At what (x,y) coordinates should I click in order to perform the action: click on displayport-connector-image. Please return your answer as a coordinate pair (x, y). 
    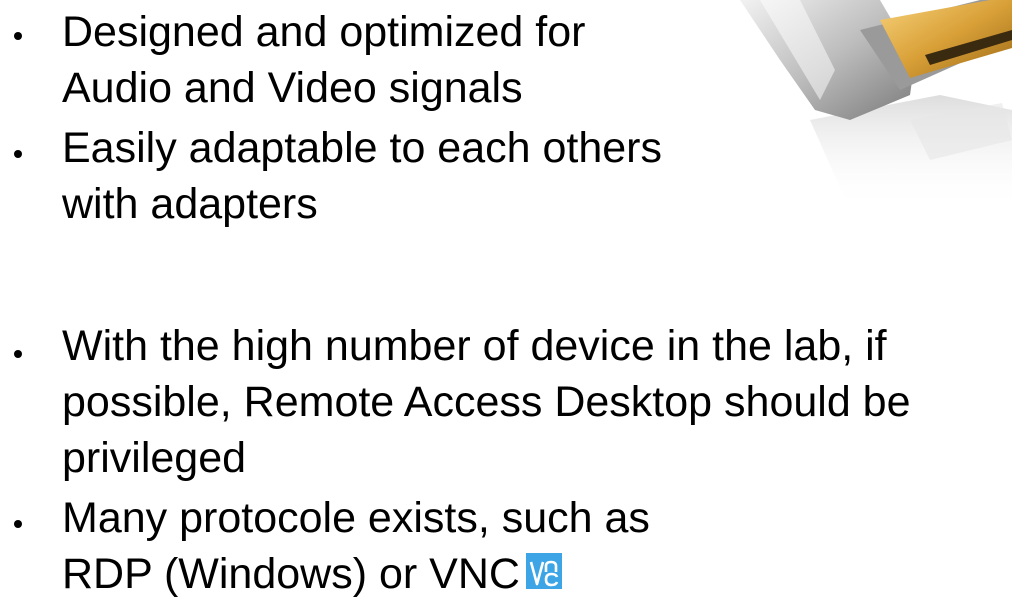
    Looking at the image, I should click on (876, 105).